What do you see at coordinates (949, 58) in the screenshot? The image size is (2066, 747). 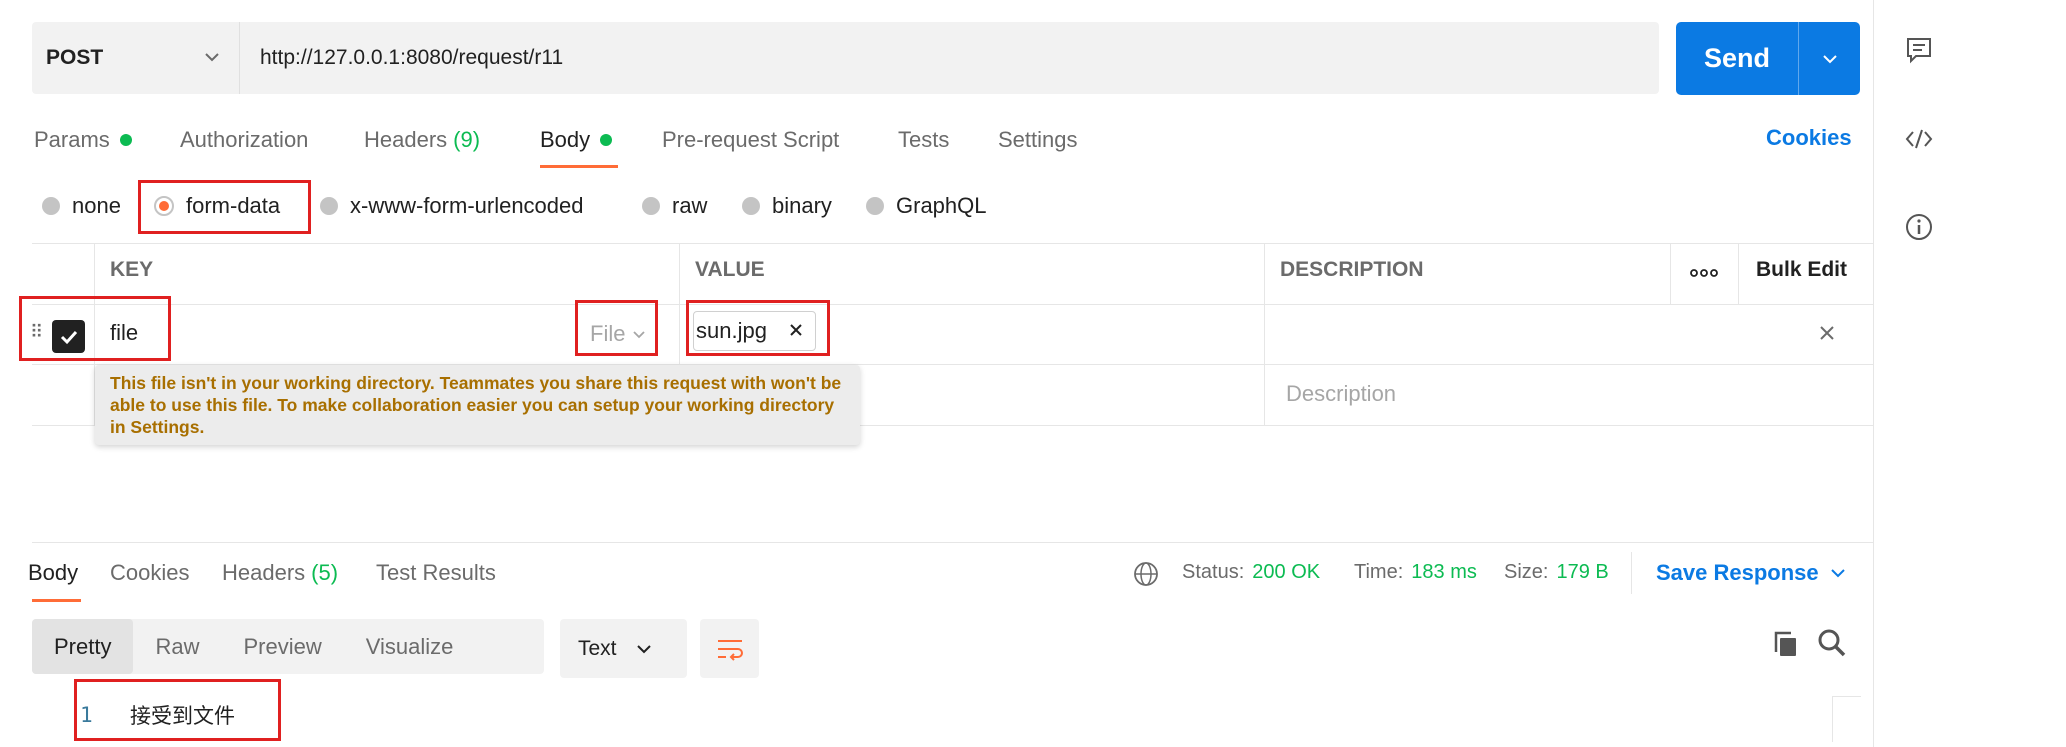 I see `url-input: http://127.0.0.1:8080/request/r11` at bounding box center [949, 58].